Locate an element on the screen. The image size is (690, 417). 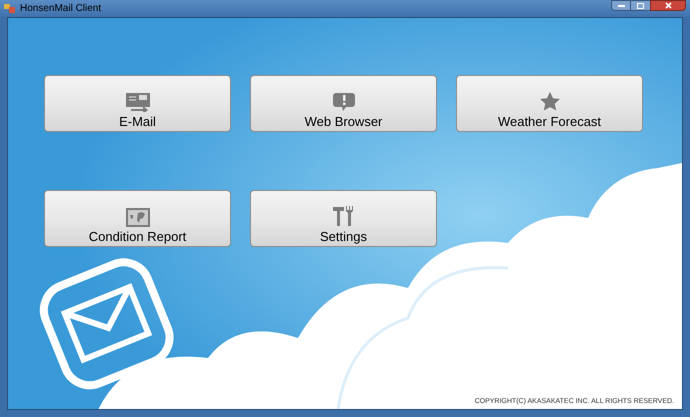
menu-button: Settings is located at coordinates (343, 218).